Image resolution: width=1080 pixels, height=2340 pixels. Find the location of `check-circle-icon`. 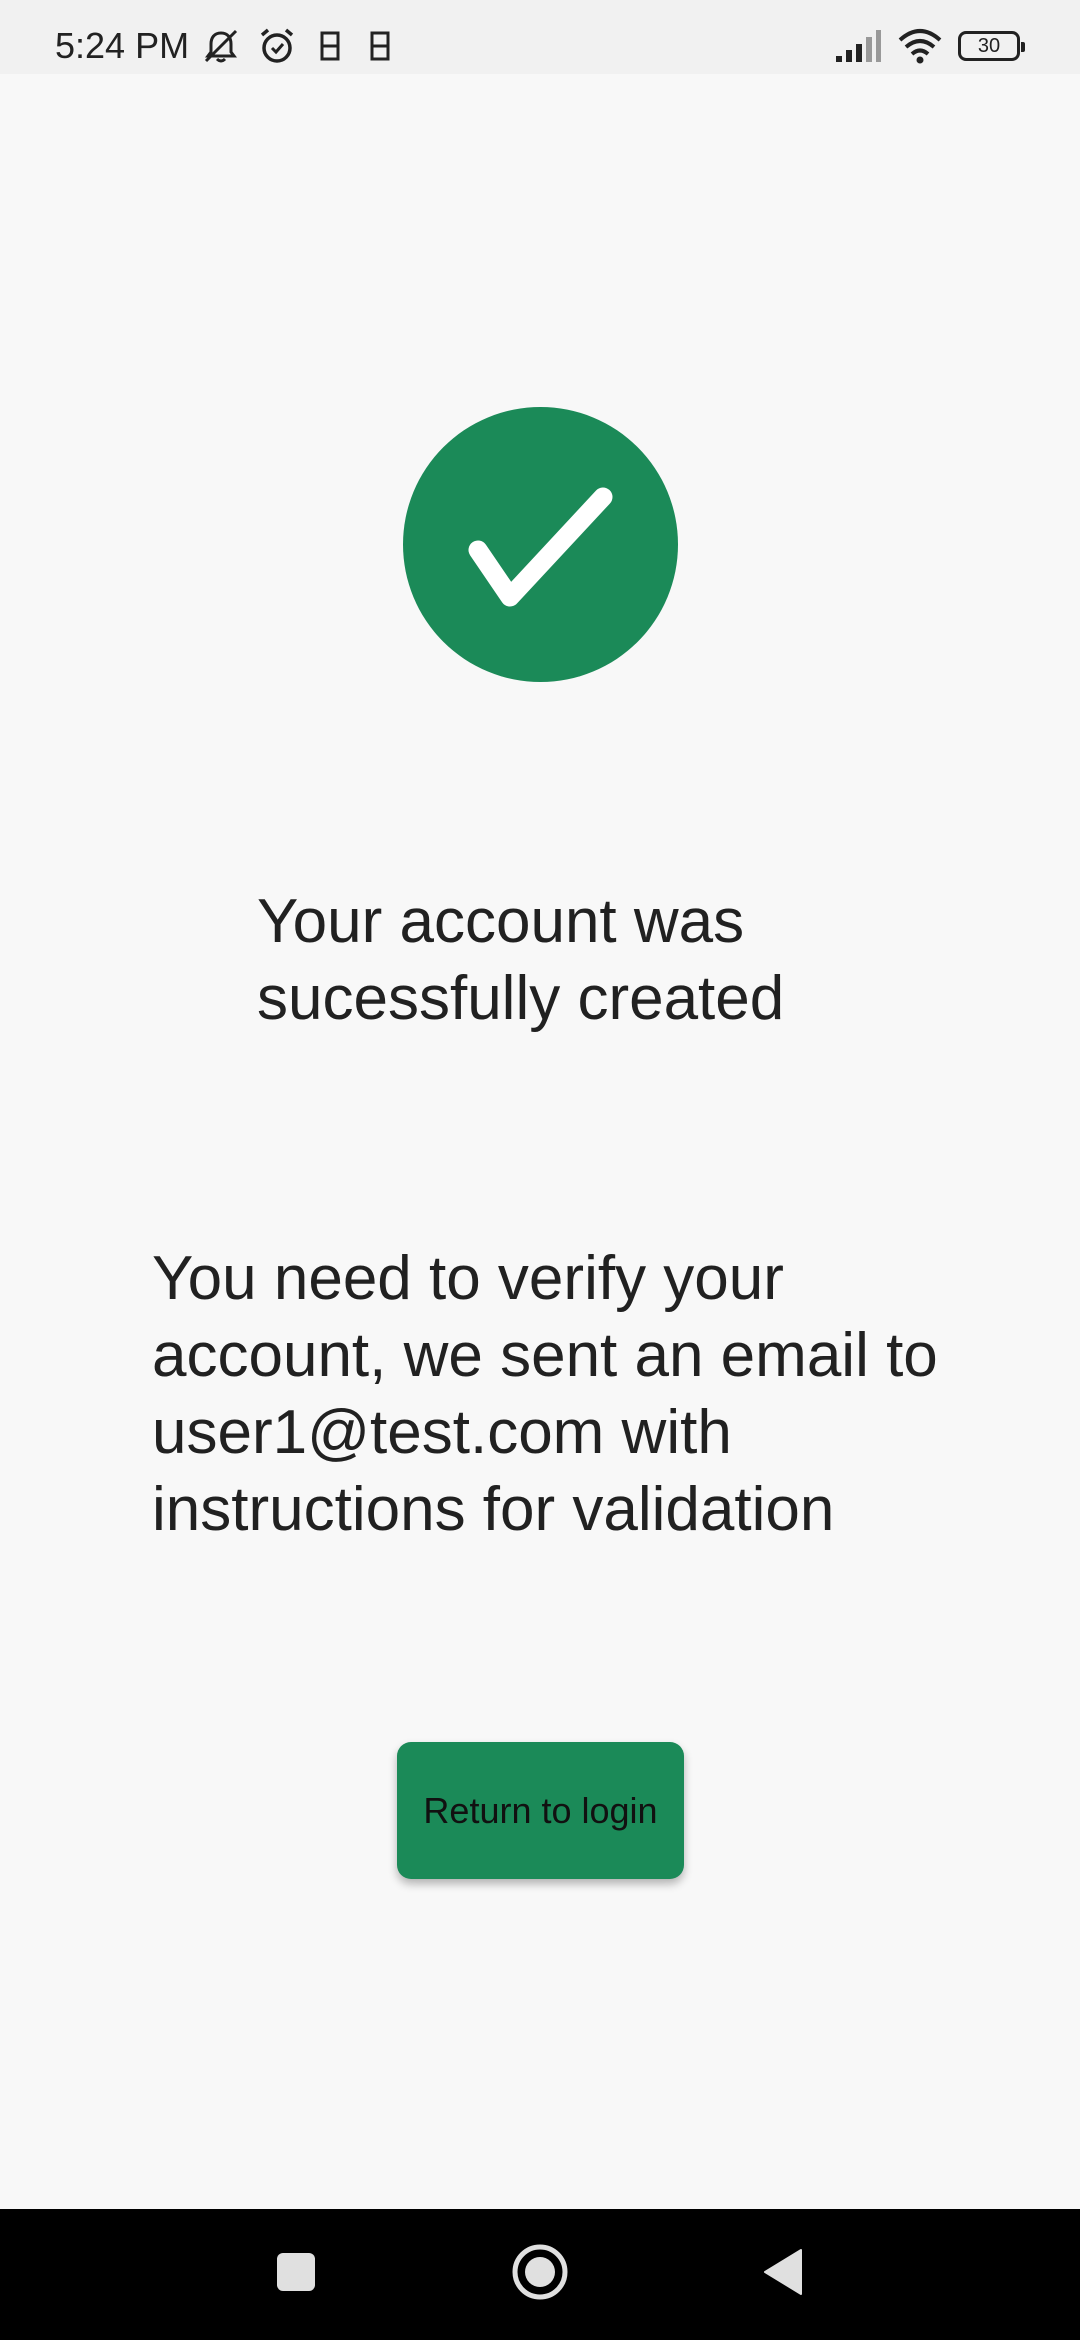

check-circle-icon is located at coordinates (540, 544).